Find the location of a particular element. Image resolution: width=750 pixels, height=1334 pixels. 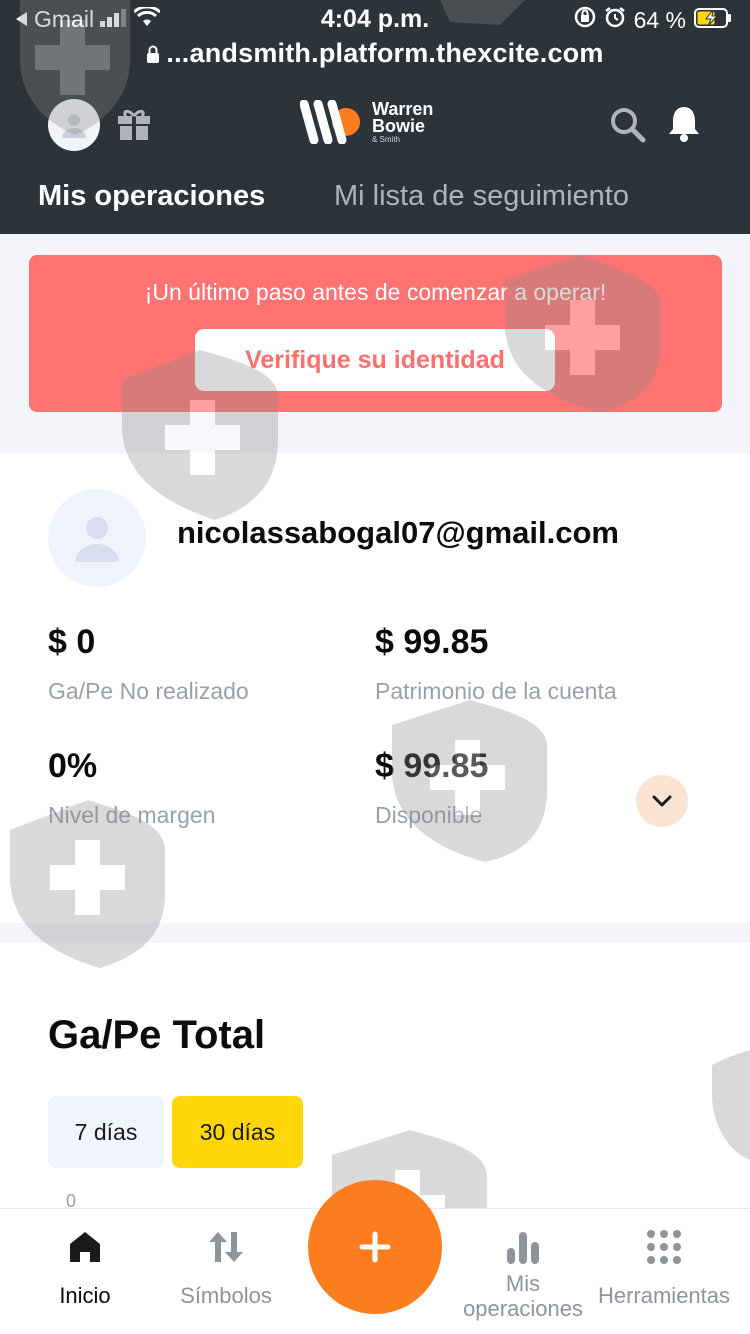

bar-chart-icon is located at coordinates (523, 1247).